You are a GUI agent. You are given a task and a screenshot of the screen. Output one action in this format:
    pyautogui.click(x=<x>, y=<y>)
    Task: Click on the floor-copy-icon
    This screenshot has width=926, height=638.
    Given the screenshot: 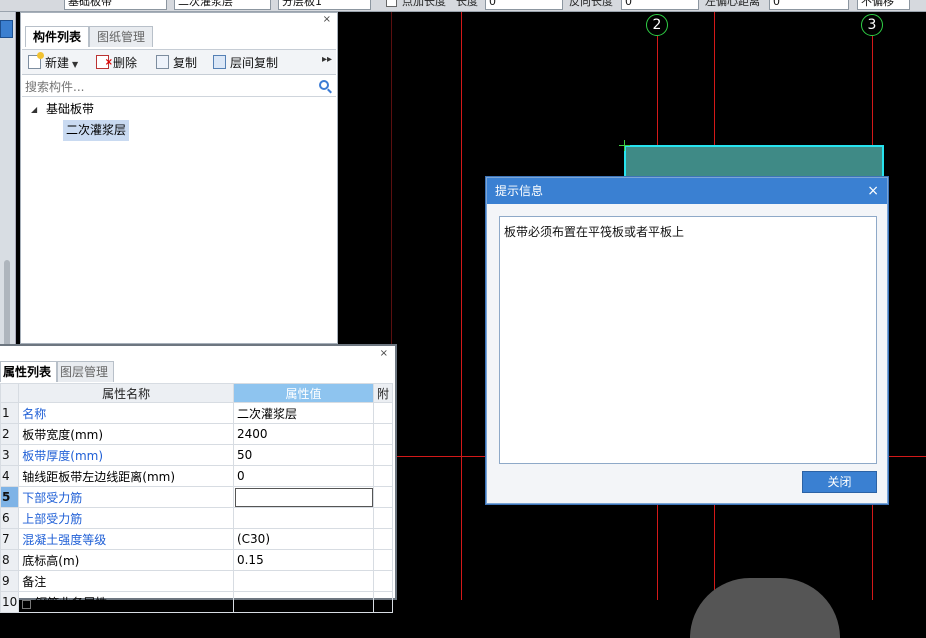 What is the action you would take?
    pyautogui.click(x=219, y=62)
    